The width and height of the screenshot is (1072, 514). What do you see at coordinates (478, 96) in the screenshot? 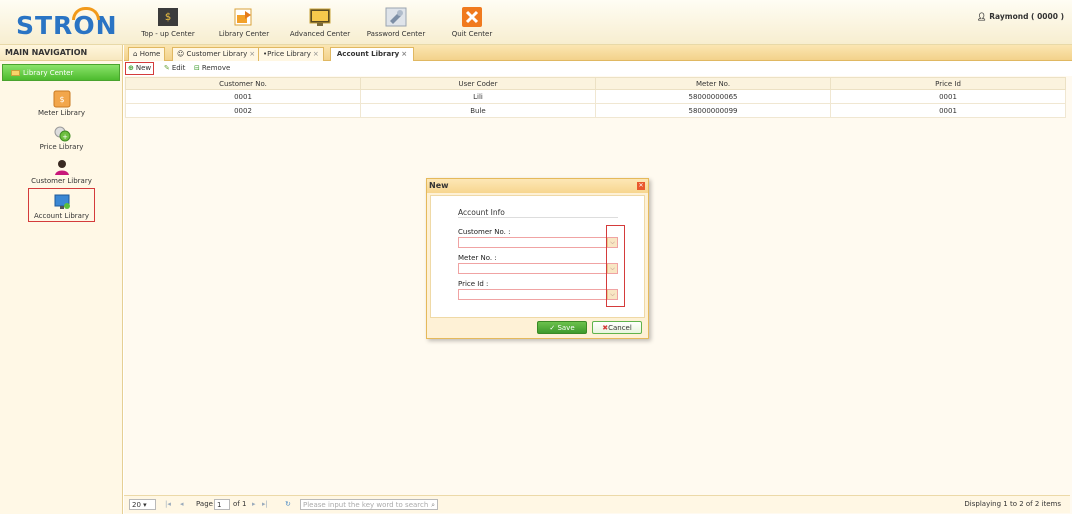
I see `cell-user-coder: Lili` at bounding box center [478, 96].